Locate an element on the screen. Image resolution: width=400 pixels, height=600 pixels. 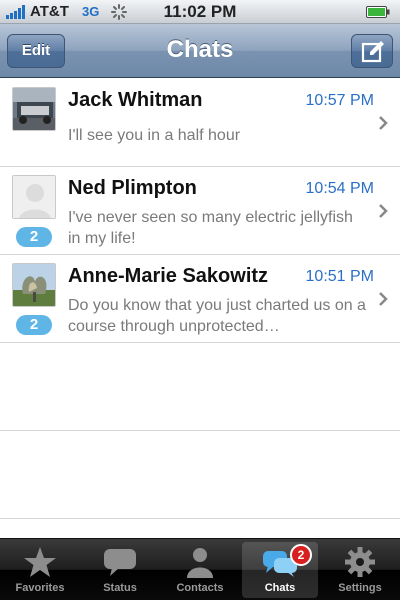
tab-settings: Settings is located at coordinates (360, 570).